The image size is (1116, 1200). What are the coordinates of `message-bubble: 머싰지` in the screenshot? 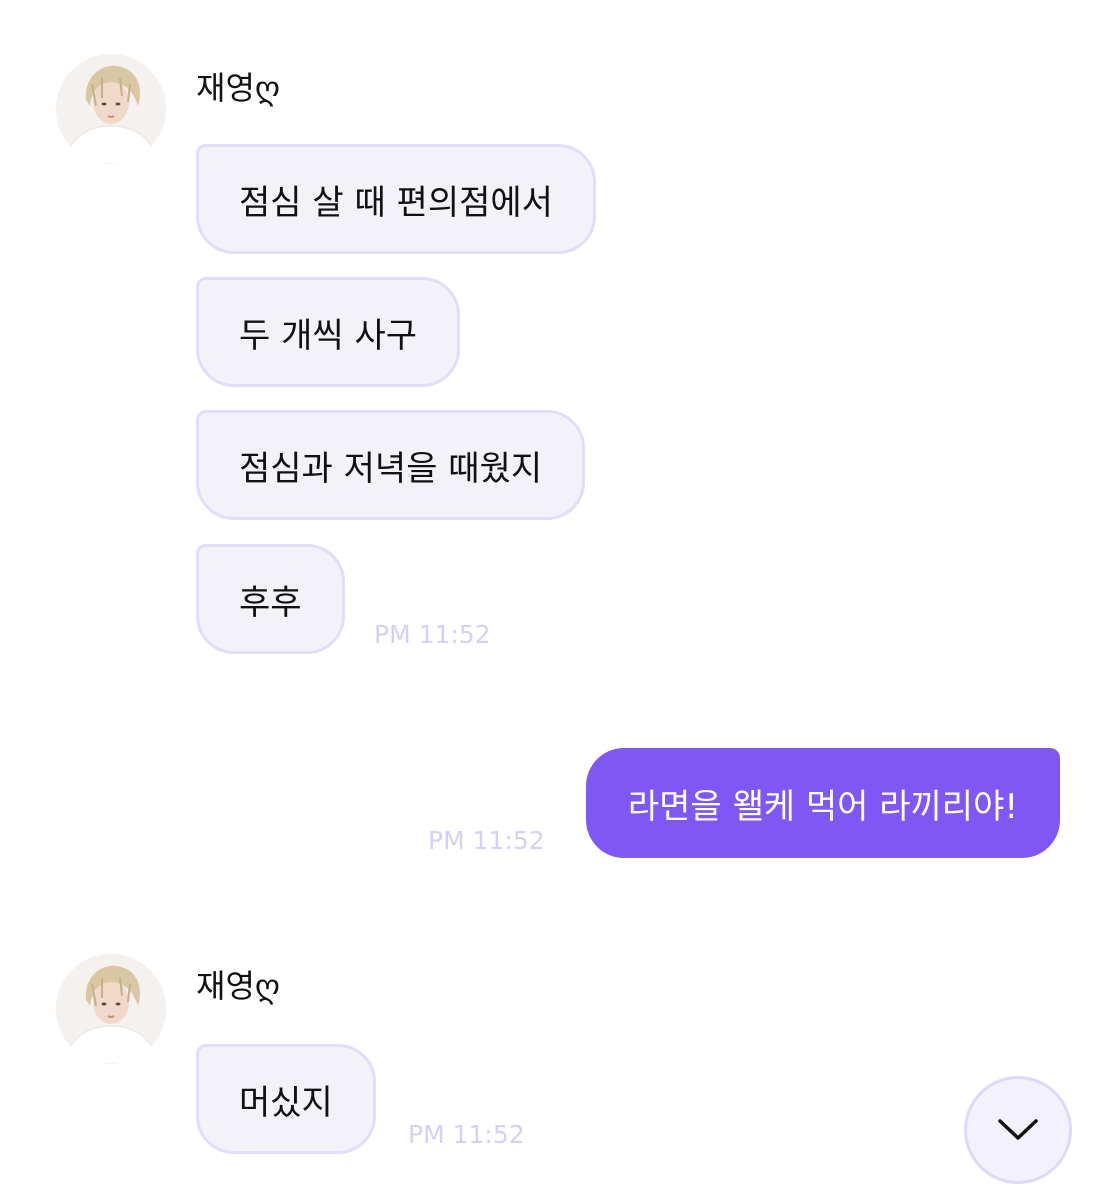 It's located at (286, 1099).